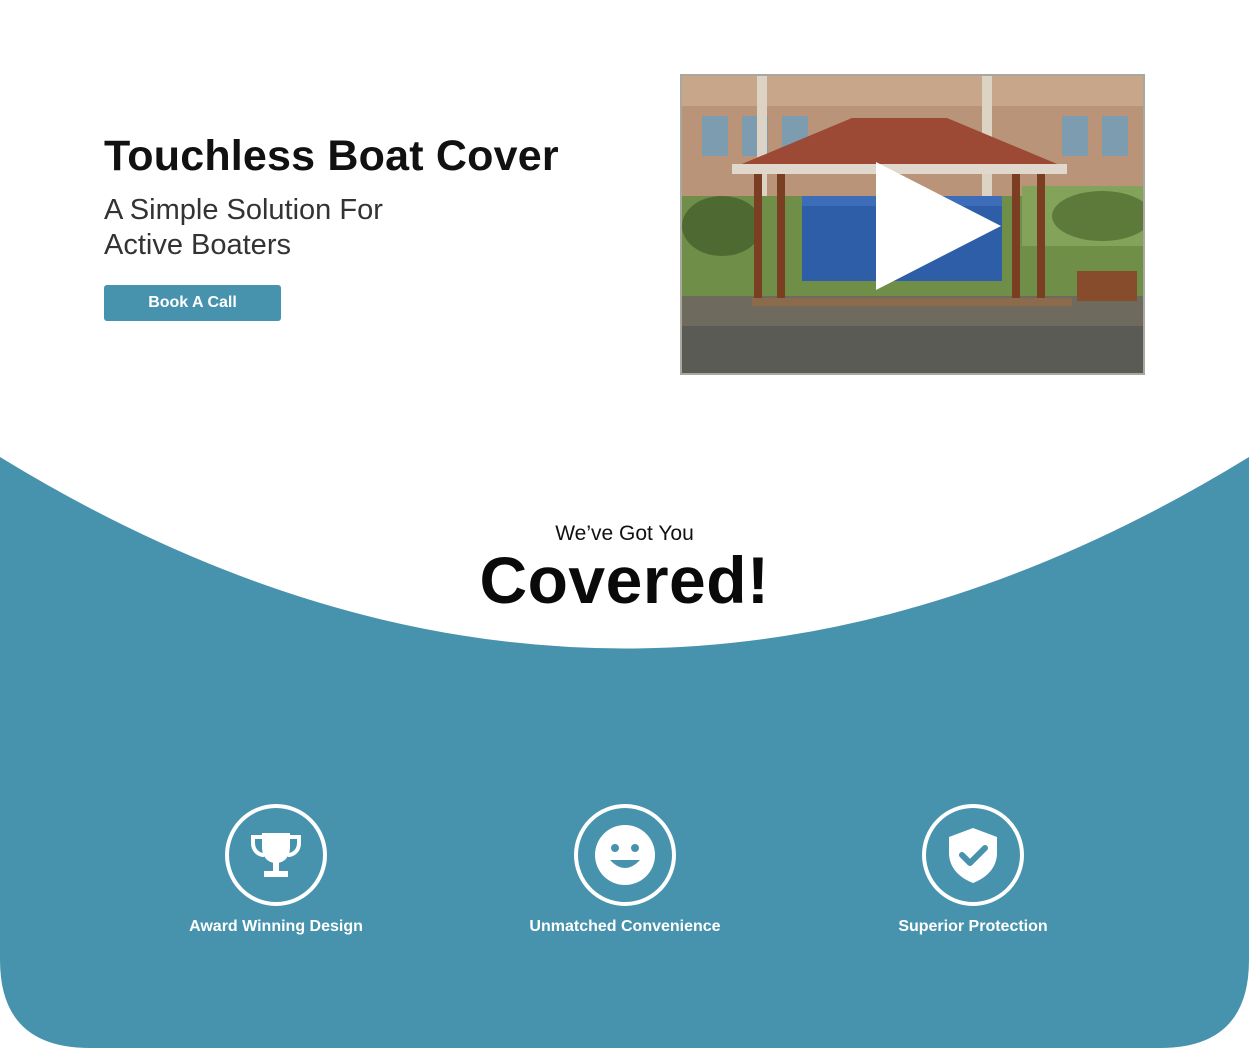 The width and height of the screenshot is (1249, 1048). Describe the element at coordinates (314, 228) in the screenshot. I see `hero-subtitle: A Simple Solution For Active Boaters` at that location.